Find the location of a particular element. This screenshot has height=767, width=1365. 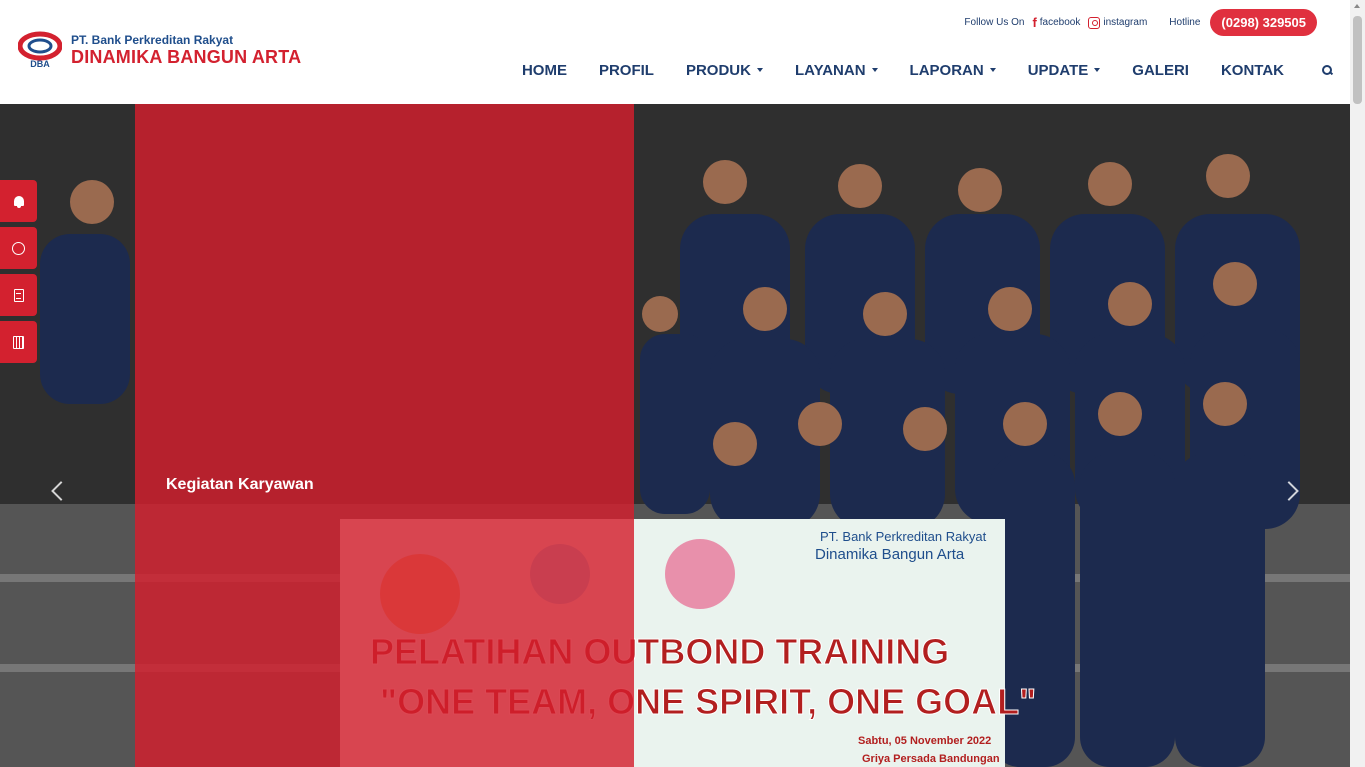

nav-layanan: LAYANAN is located at coordinates (836, 70).